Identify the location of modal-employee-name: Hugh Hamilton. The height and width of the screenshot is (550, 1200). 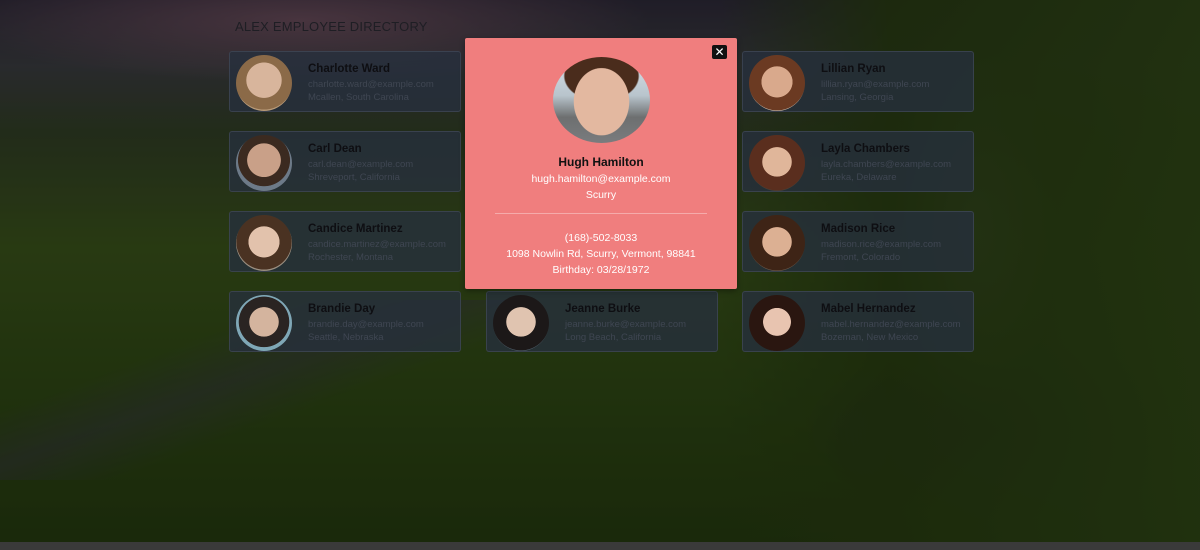
(601, 162).